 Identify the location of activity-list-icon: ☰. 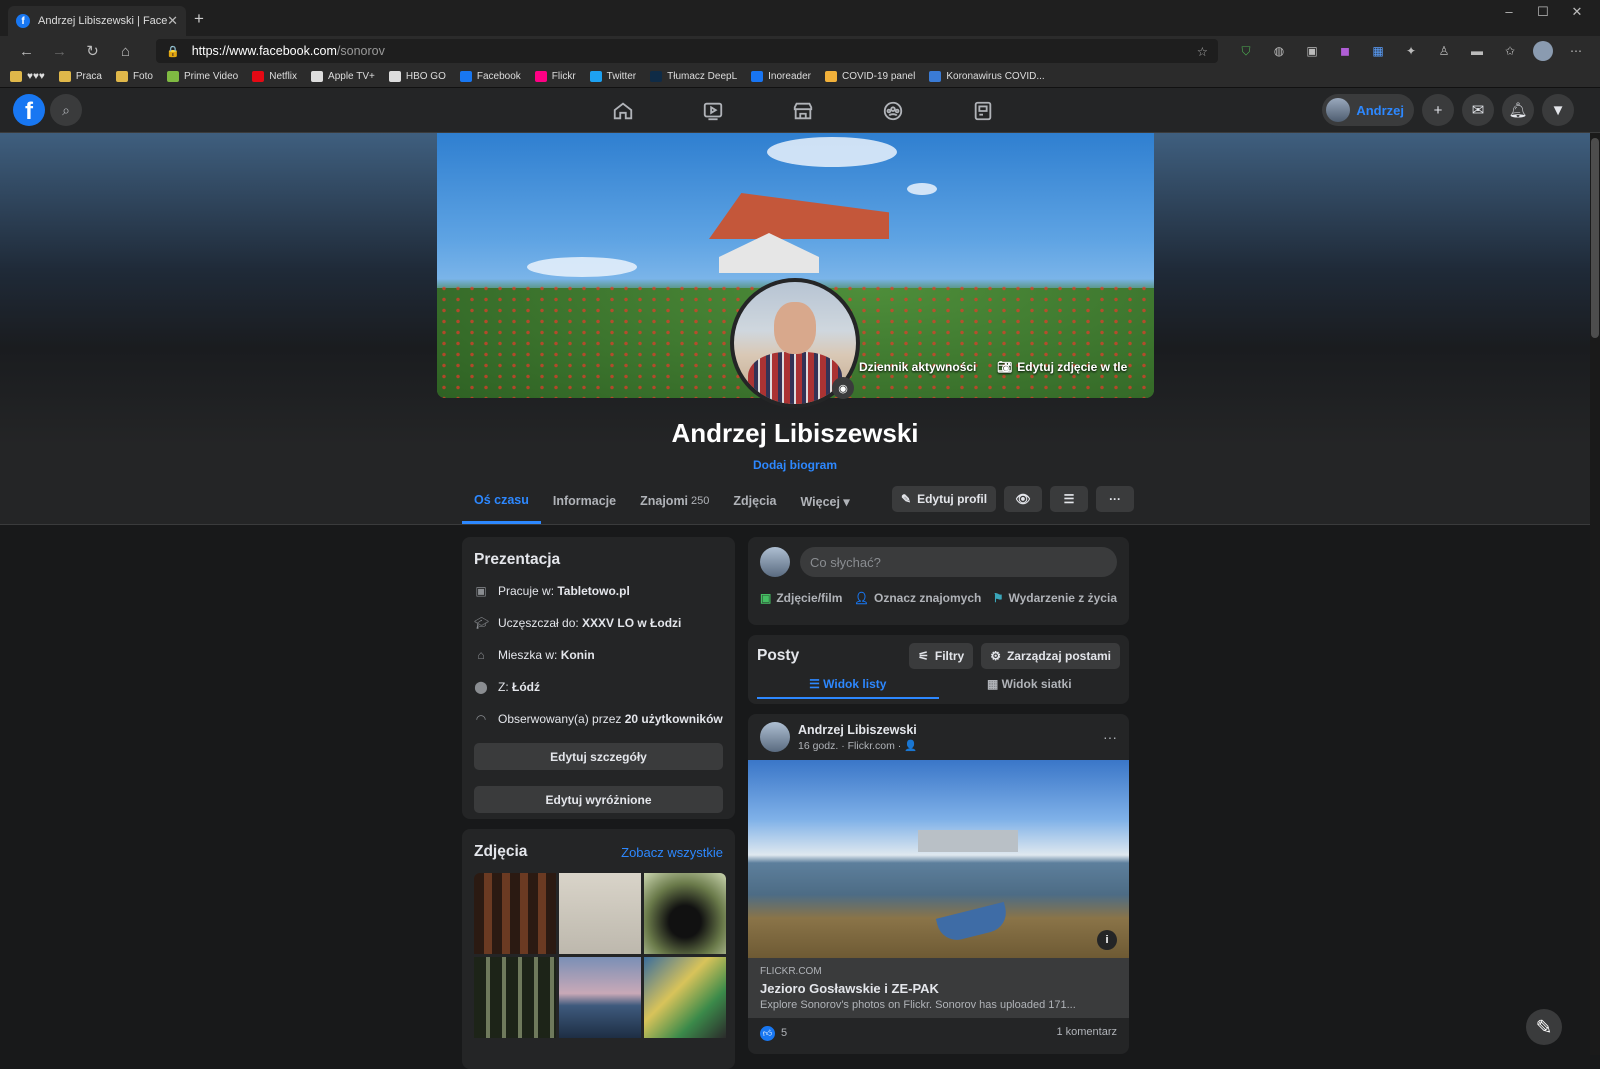
(1069, 499).